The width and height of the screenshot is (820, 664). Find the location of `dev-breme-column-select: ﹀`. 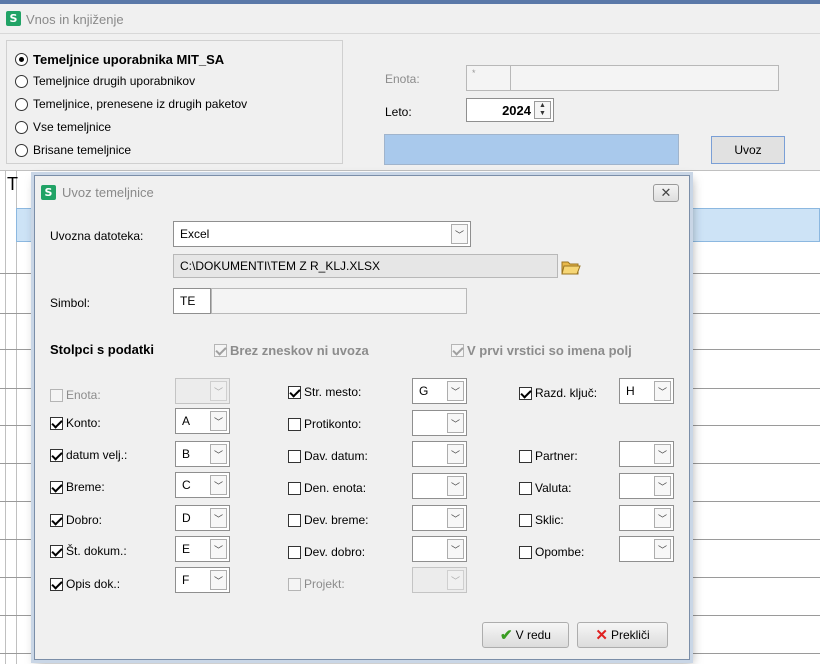

dev-breme-column-select: ﹀ is located at coordinates (439, 518).